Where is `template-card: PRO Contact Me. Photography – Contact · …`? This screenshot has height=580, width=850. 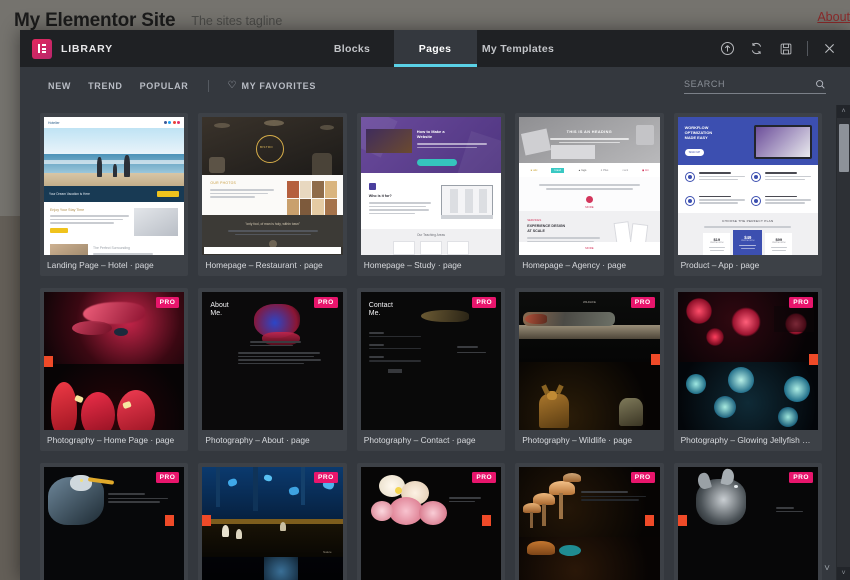
template-card: PRO Contact Me. Photography – Contact · … is located at coordinates (431, 369).